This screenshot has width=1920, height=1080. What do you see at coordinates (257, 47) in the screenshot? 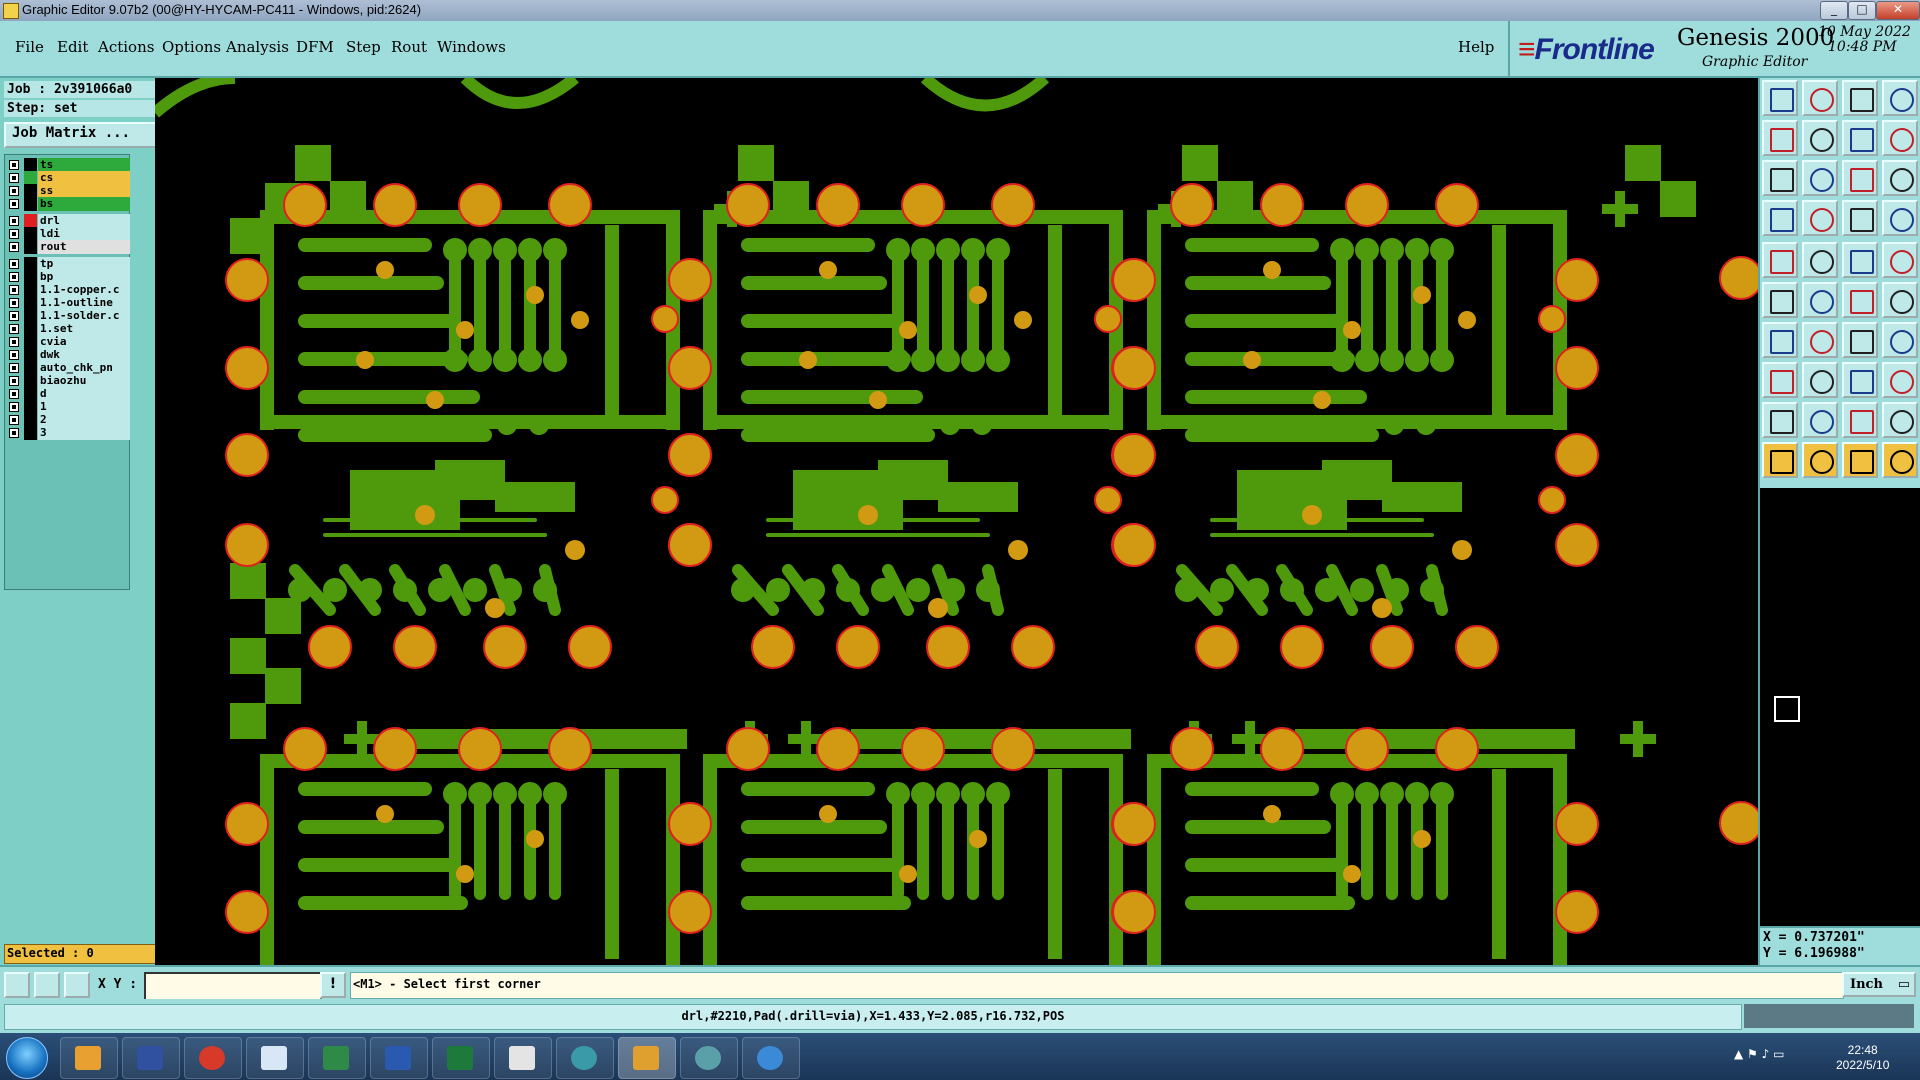
I see `menu-analysis: Analysis` at bounding box center [257, 47].